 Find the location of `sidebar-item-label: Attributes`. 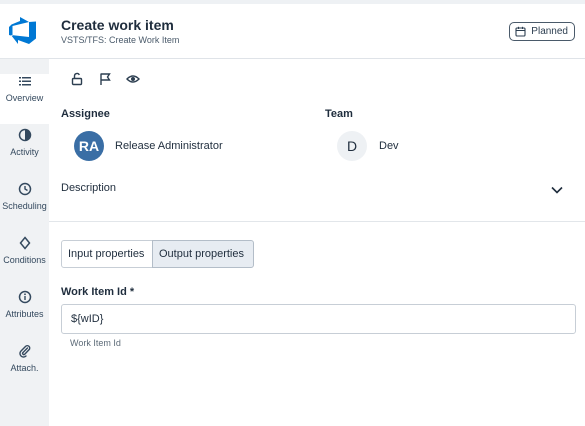

sidebar-item-label: Attributes is located at coordinates (24, 314).